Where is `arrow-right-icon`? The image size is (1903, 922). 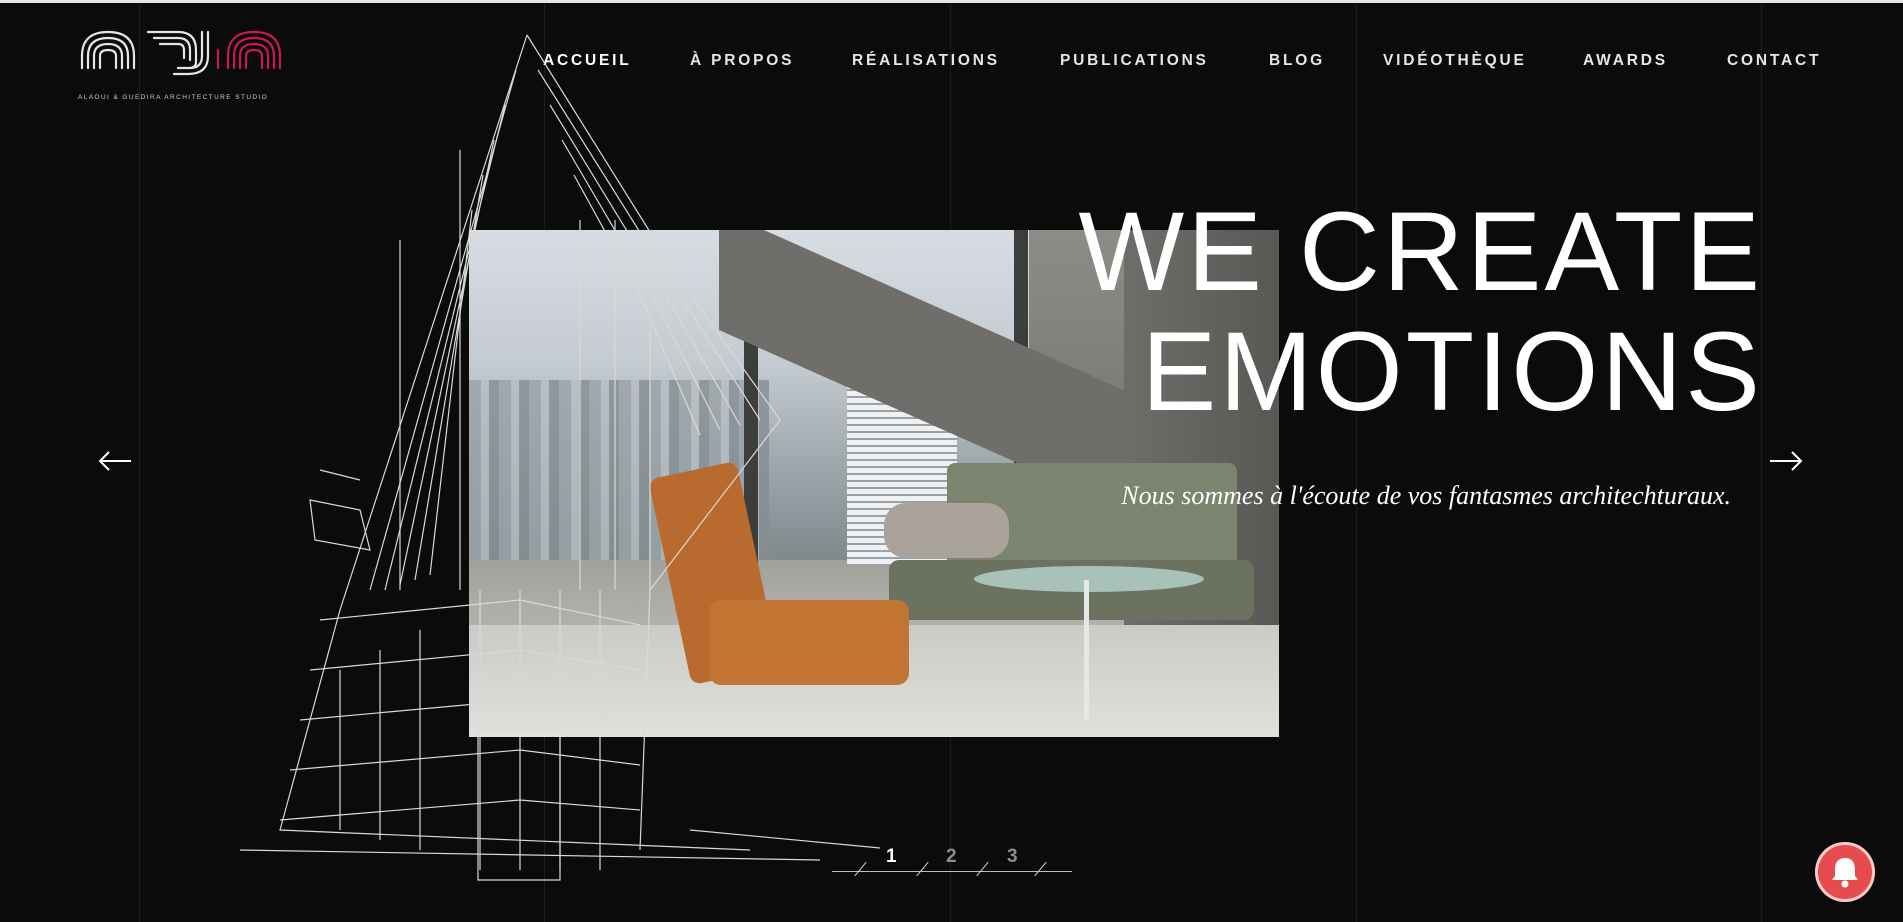 arrow-right-icon is located at coordinates (1786, 461).